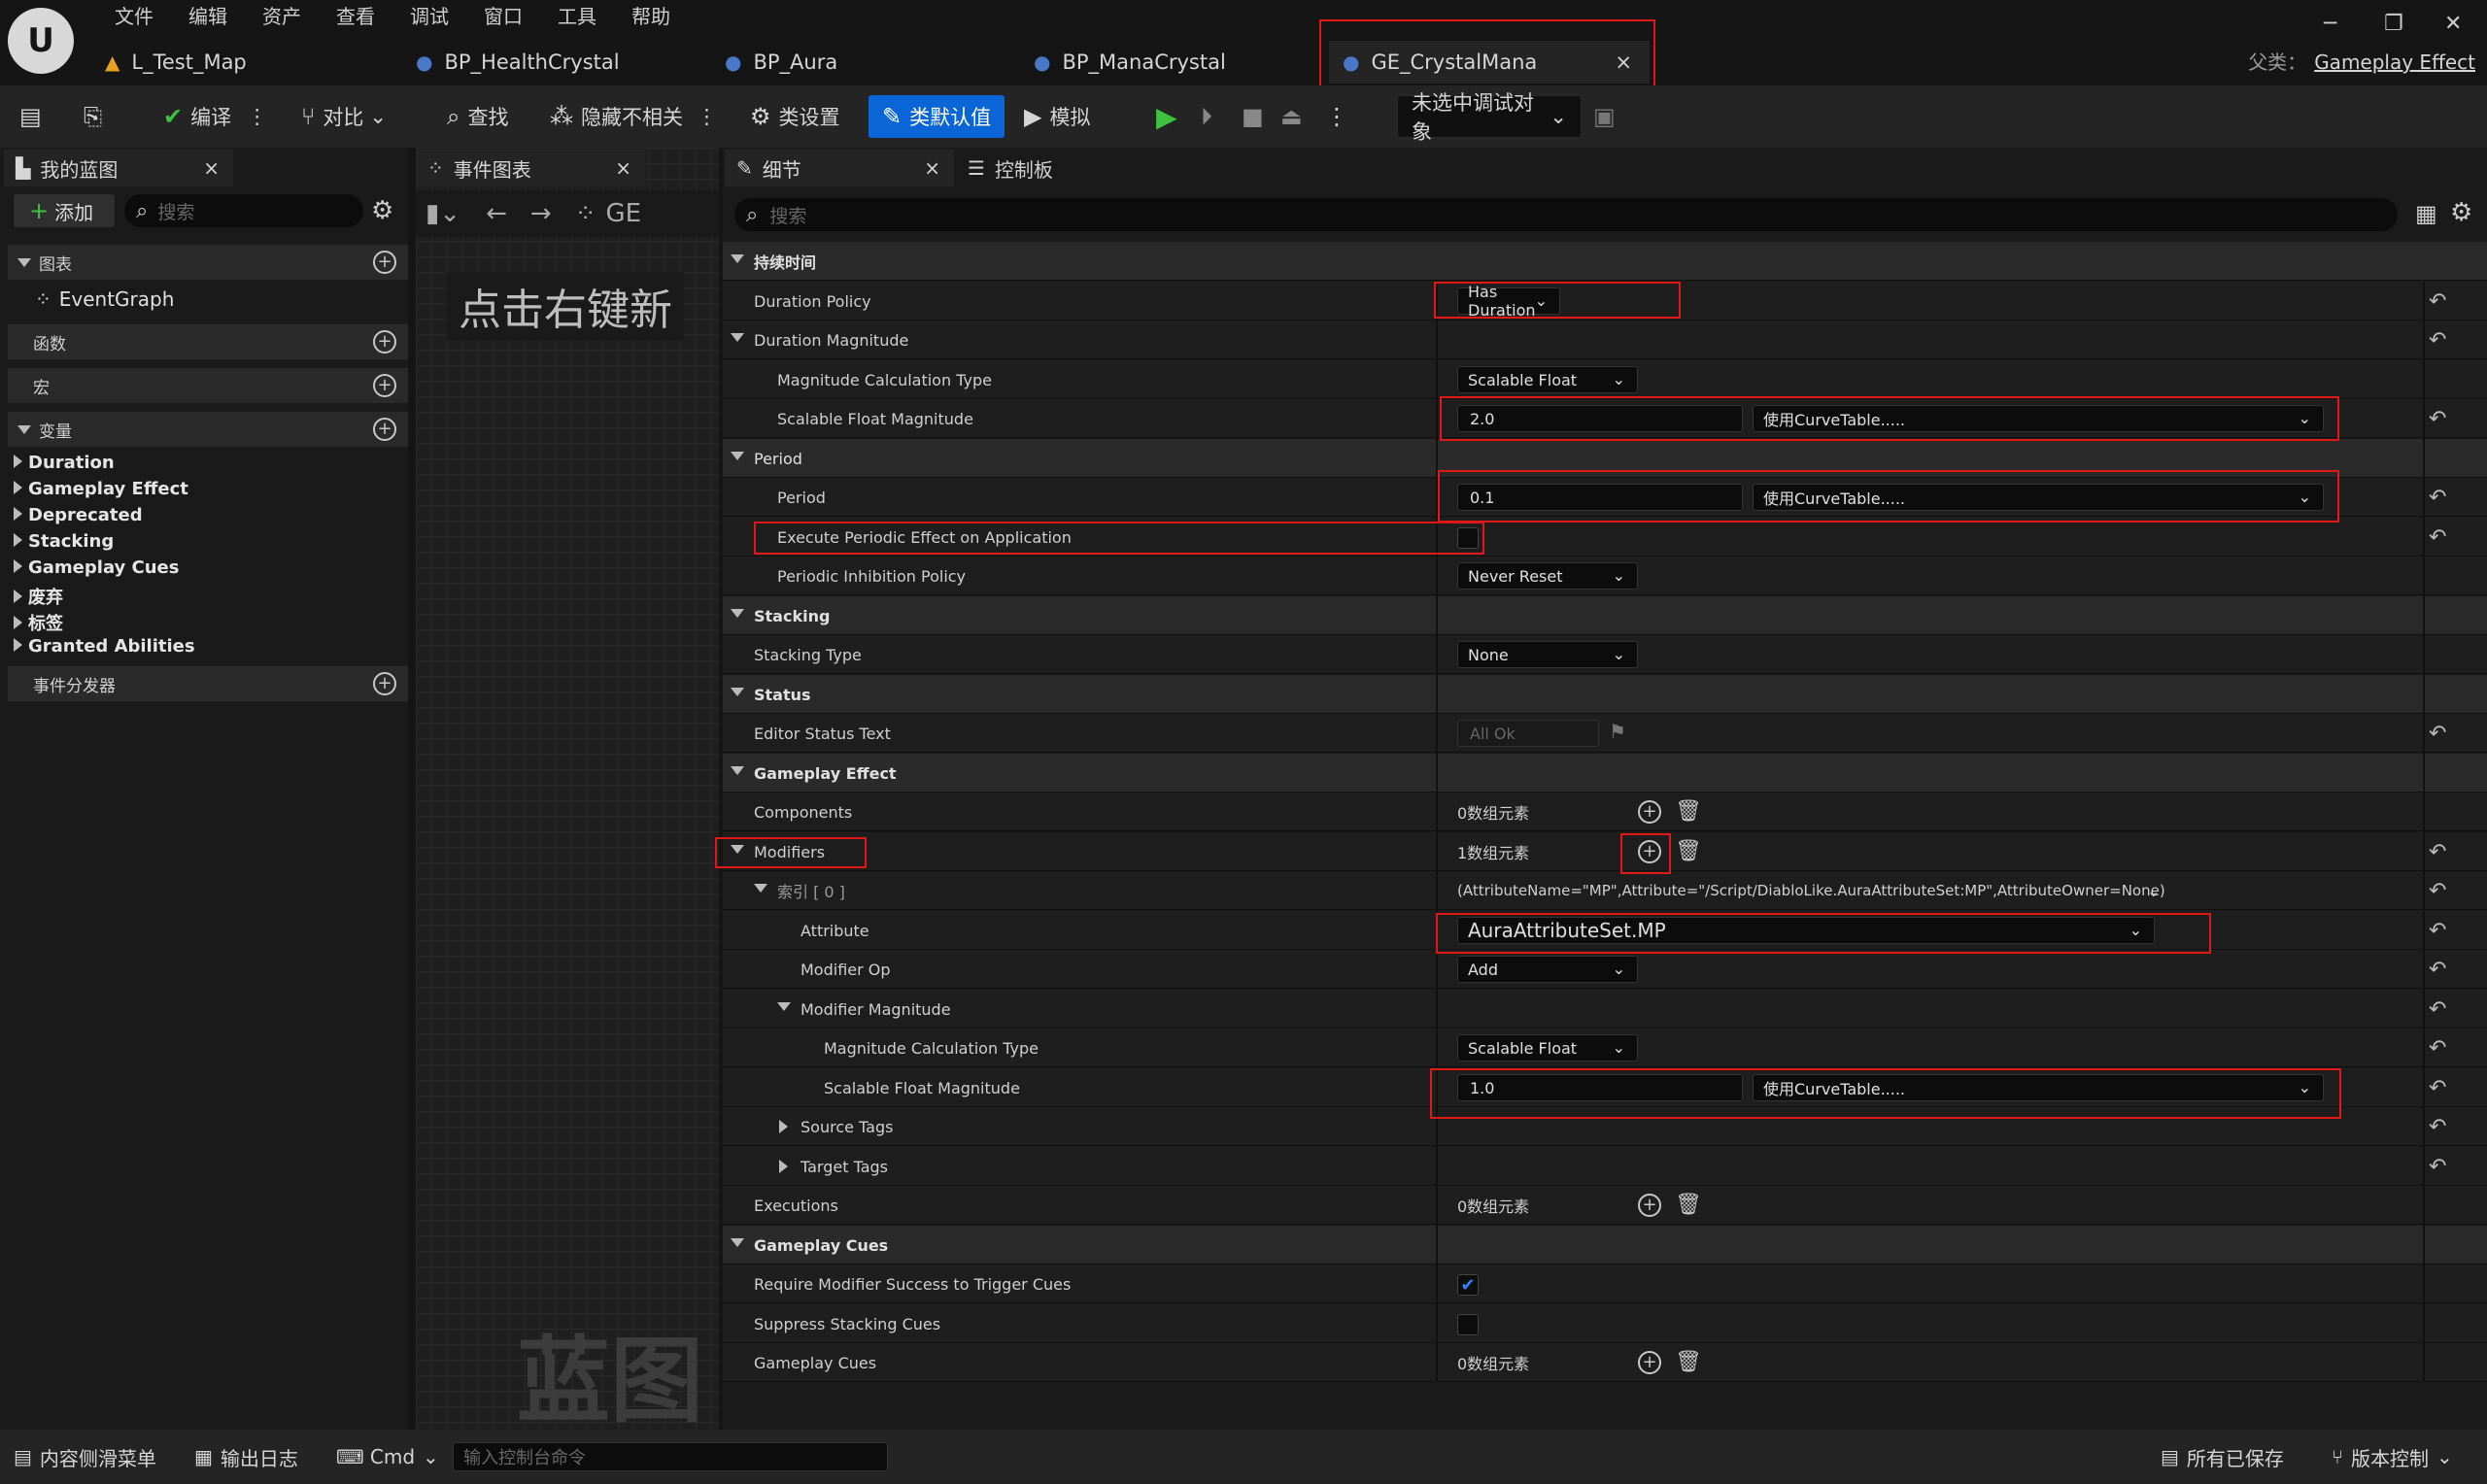 The width and height of the screenshot is (2487, 1484). Describe the element at coordinates (1608, 116) in the screenshot. I see `debug-icon: ▣` at that location.